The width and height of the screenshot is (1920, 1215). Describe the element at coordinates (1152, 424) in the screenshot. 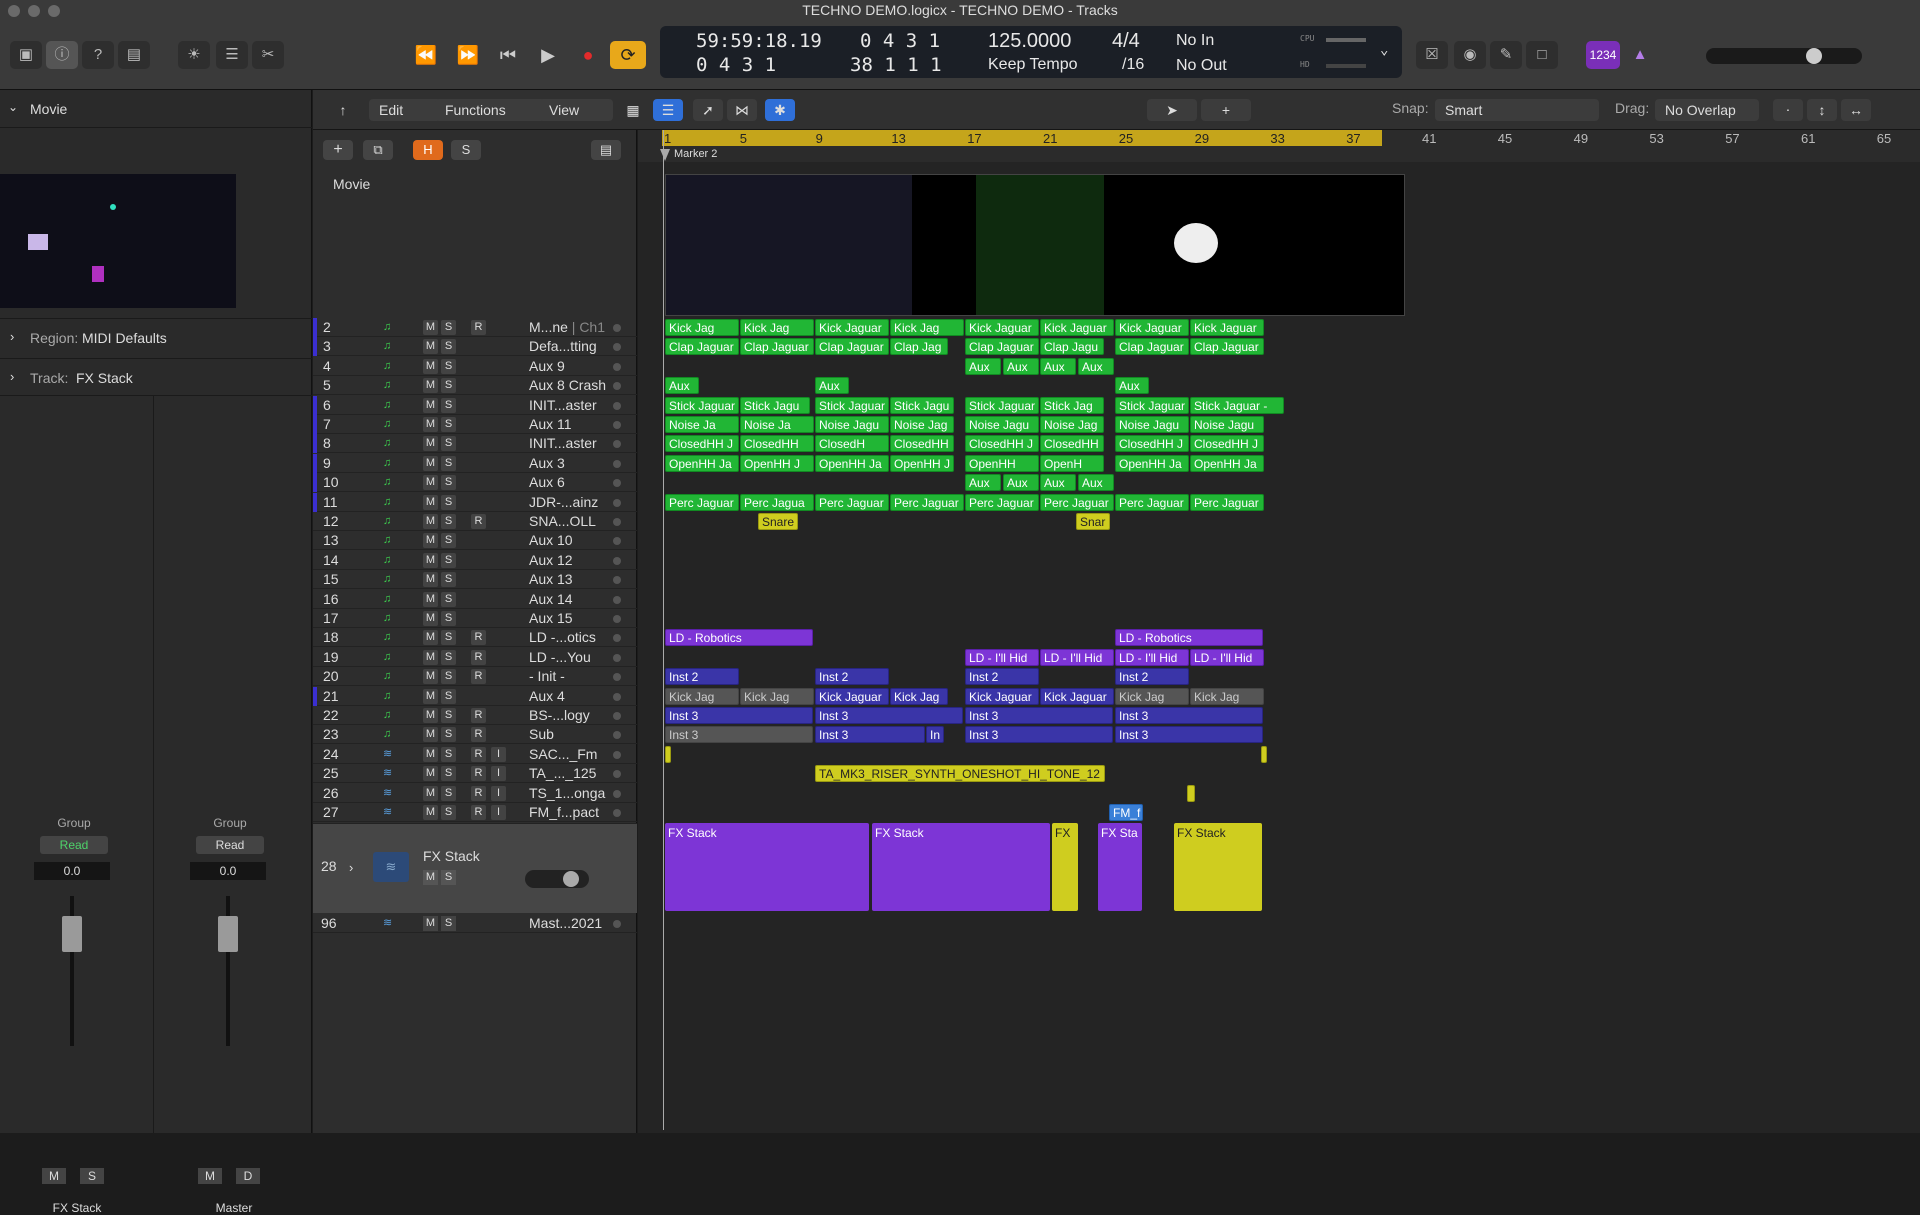

I see `region: Noise Jagu` at that location.